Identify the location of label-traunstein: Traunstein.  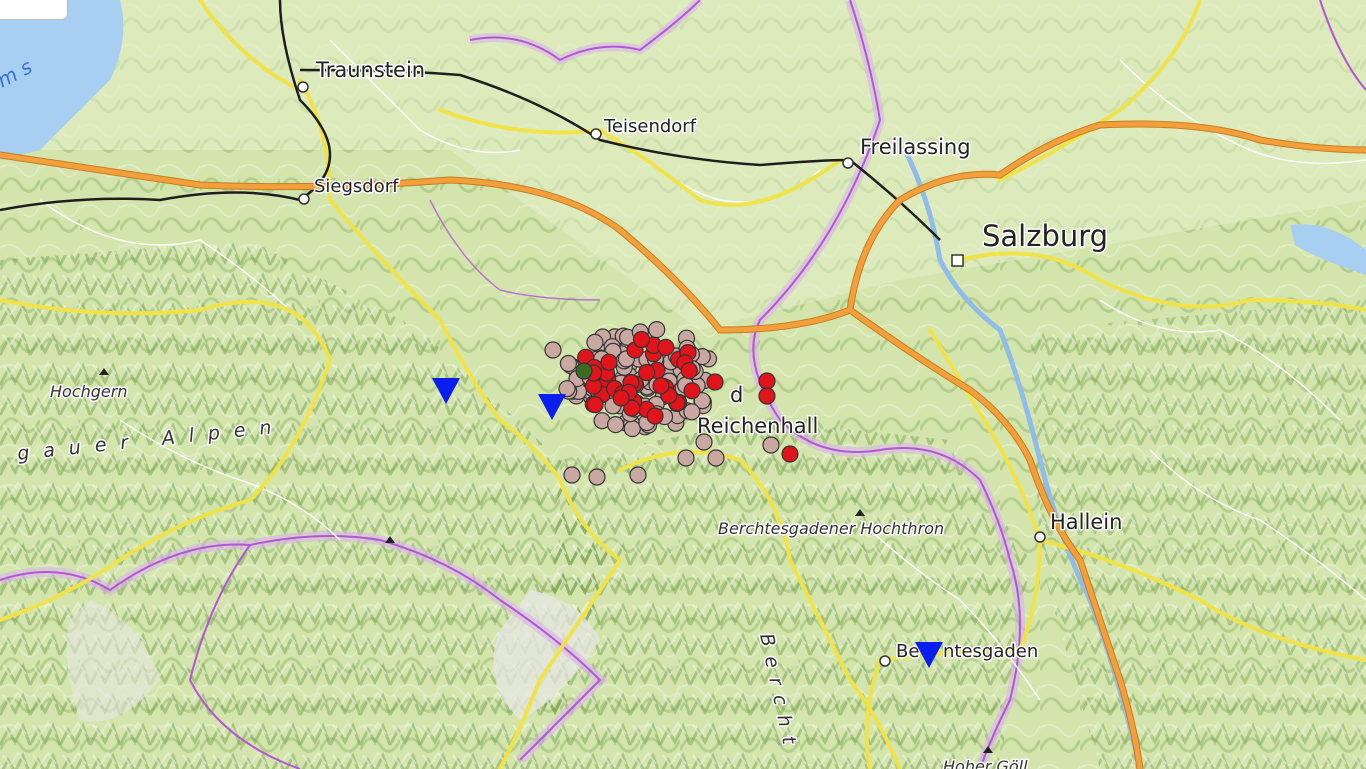
(370, 70).